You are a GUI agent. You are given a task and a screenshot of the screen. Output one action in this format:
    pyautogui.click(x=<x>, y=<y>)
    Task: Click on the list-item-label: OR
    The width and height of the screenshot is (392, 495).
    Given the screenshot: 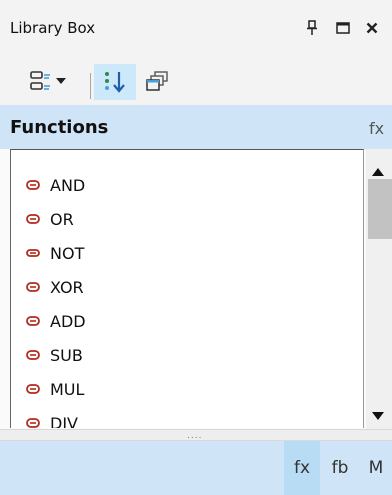 What is the action you would take?
    pyautogui.click(x=62, y=219)
    